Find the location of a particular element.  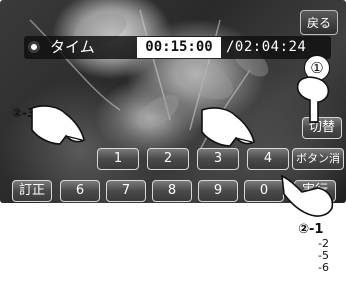

reference-item: -6 is located at coordinates (323, 267).